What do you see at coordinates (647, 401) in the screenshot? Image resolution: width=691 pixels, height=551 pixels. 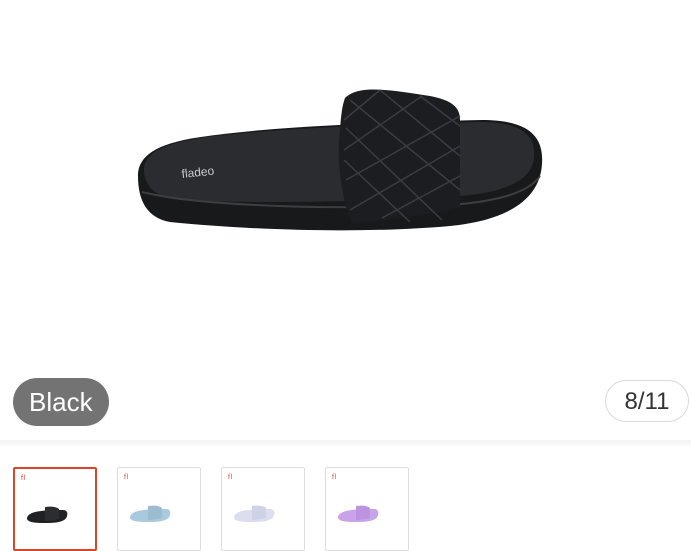 I see `image-counter: 8/11` at bounding box center [647, 401].